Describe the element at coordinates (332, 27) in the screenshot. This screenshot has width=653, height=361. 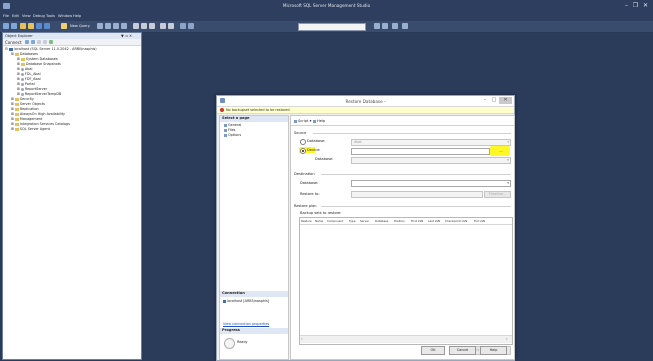
I see `database-dropdown` at that location.